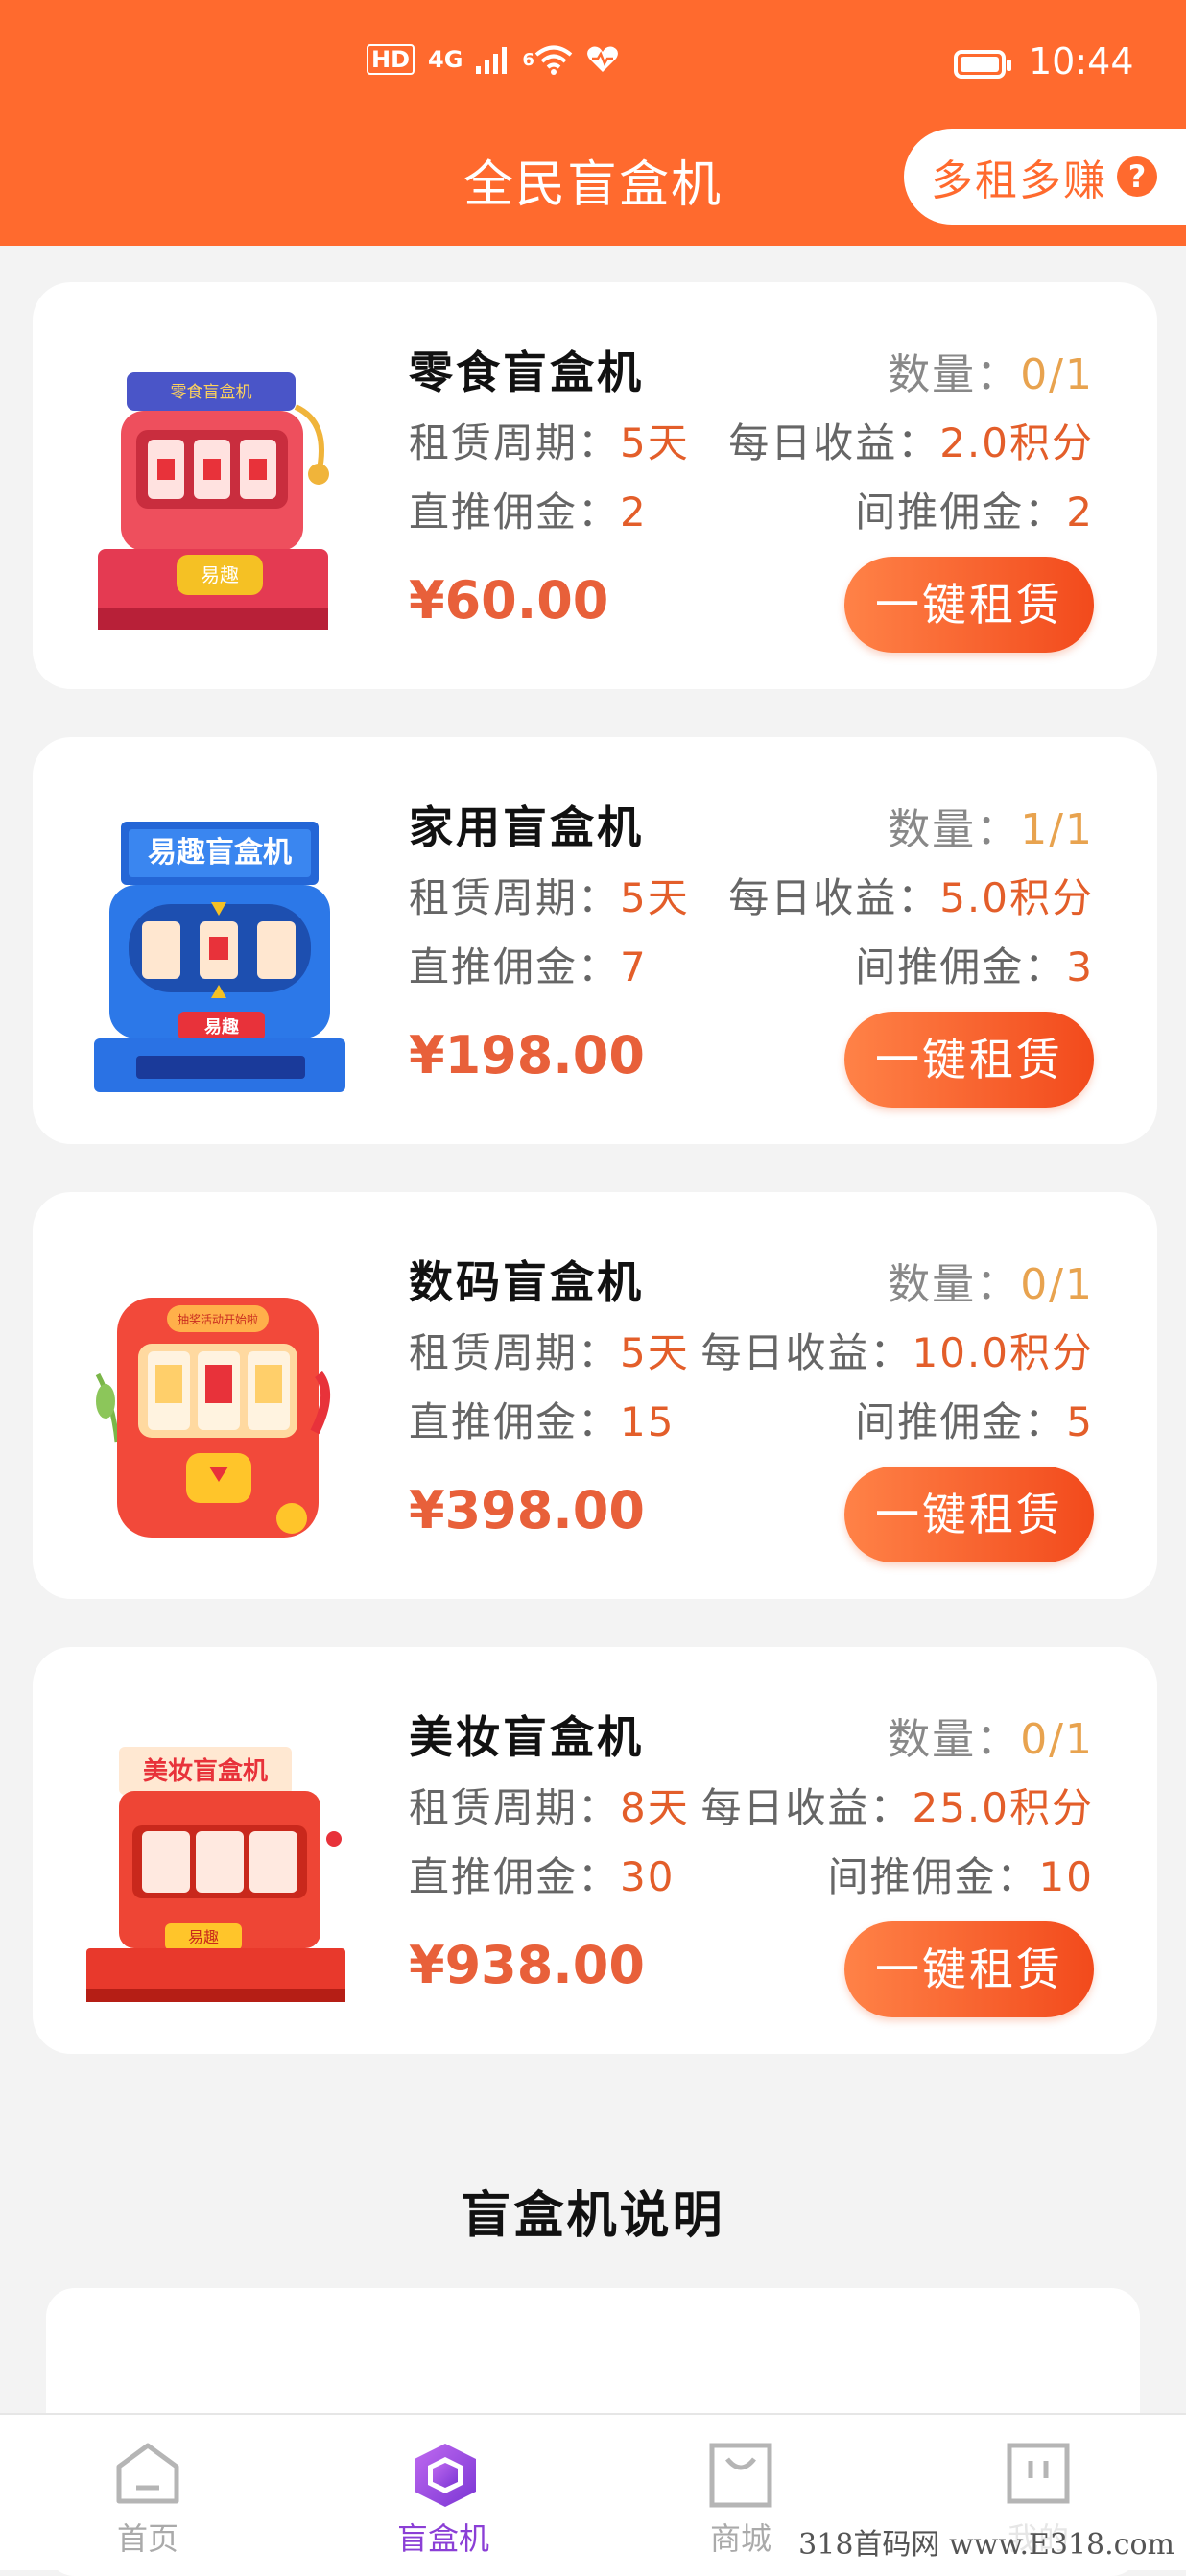  What do you see at coordinates (1038, 2473) in the screenshot?
I see `profile-icon` at bounding box center [1038, 2473].